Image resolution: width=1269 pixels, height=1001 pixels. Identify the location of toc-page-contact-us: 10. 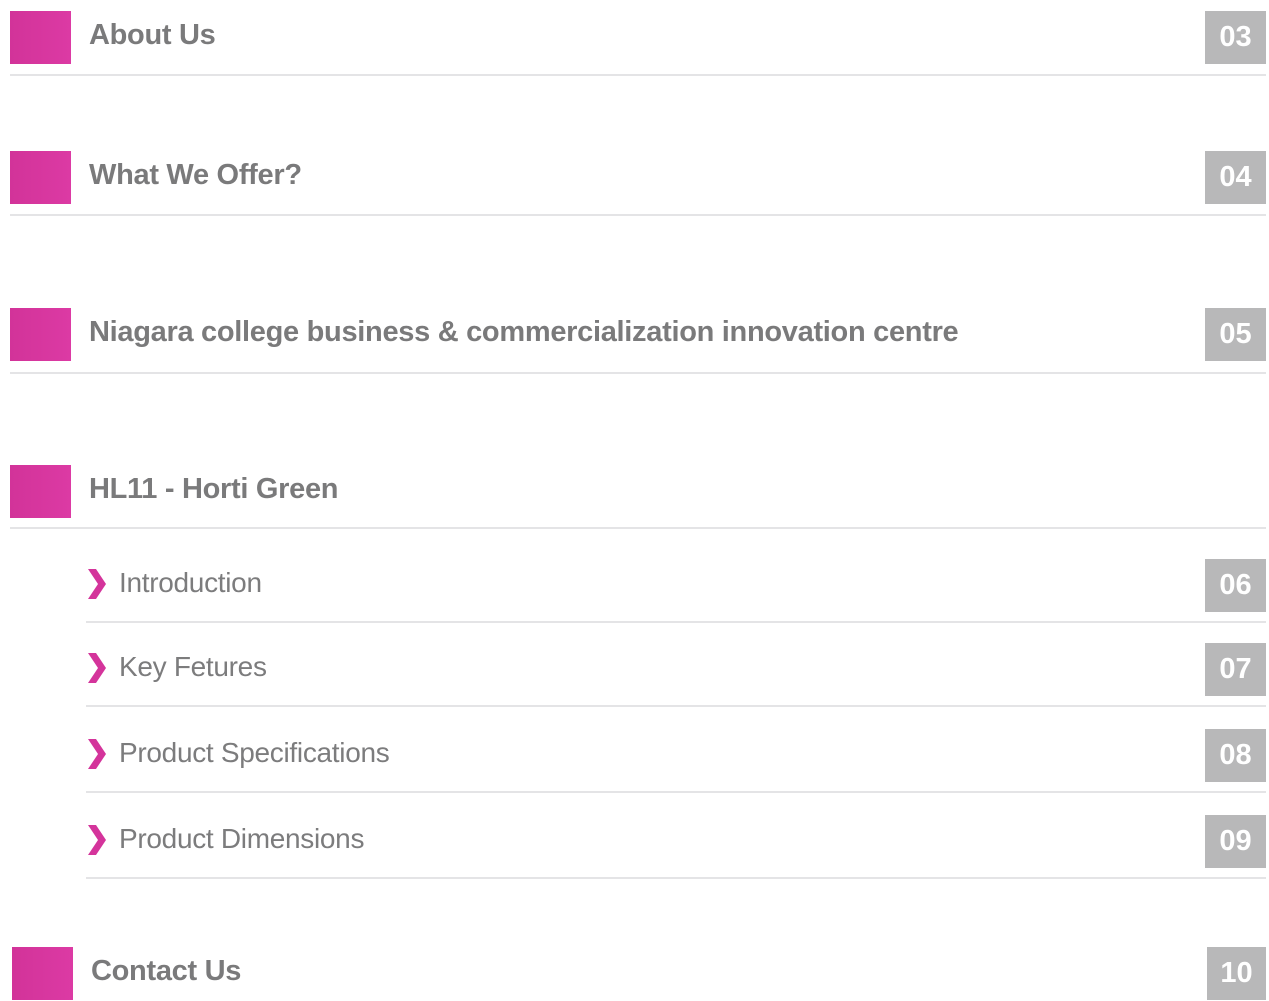
(1236, 973).